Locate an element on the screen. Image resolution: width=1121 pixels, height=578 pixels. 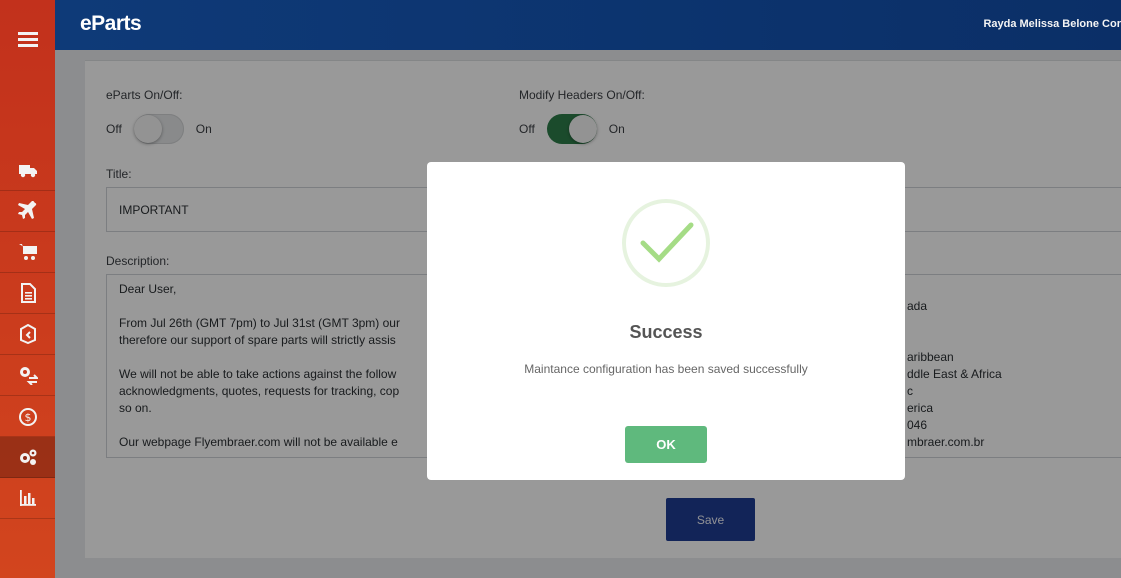
airplane-icon is located at coordinates (26, 210).